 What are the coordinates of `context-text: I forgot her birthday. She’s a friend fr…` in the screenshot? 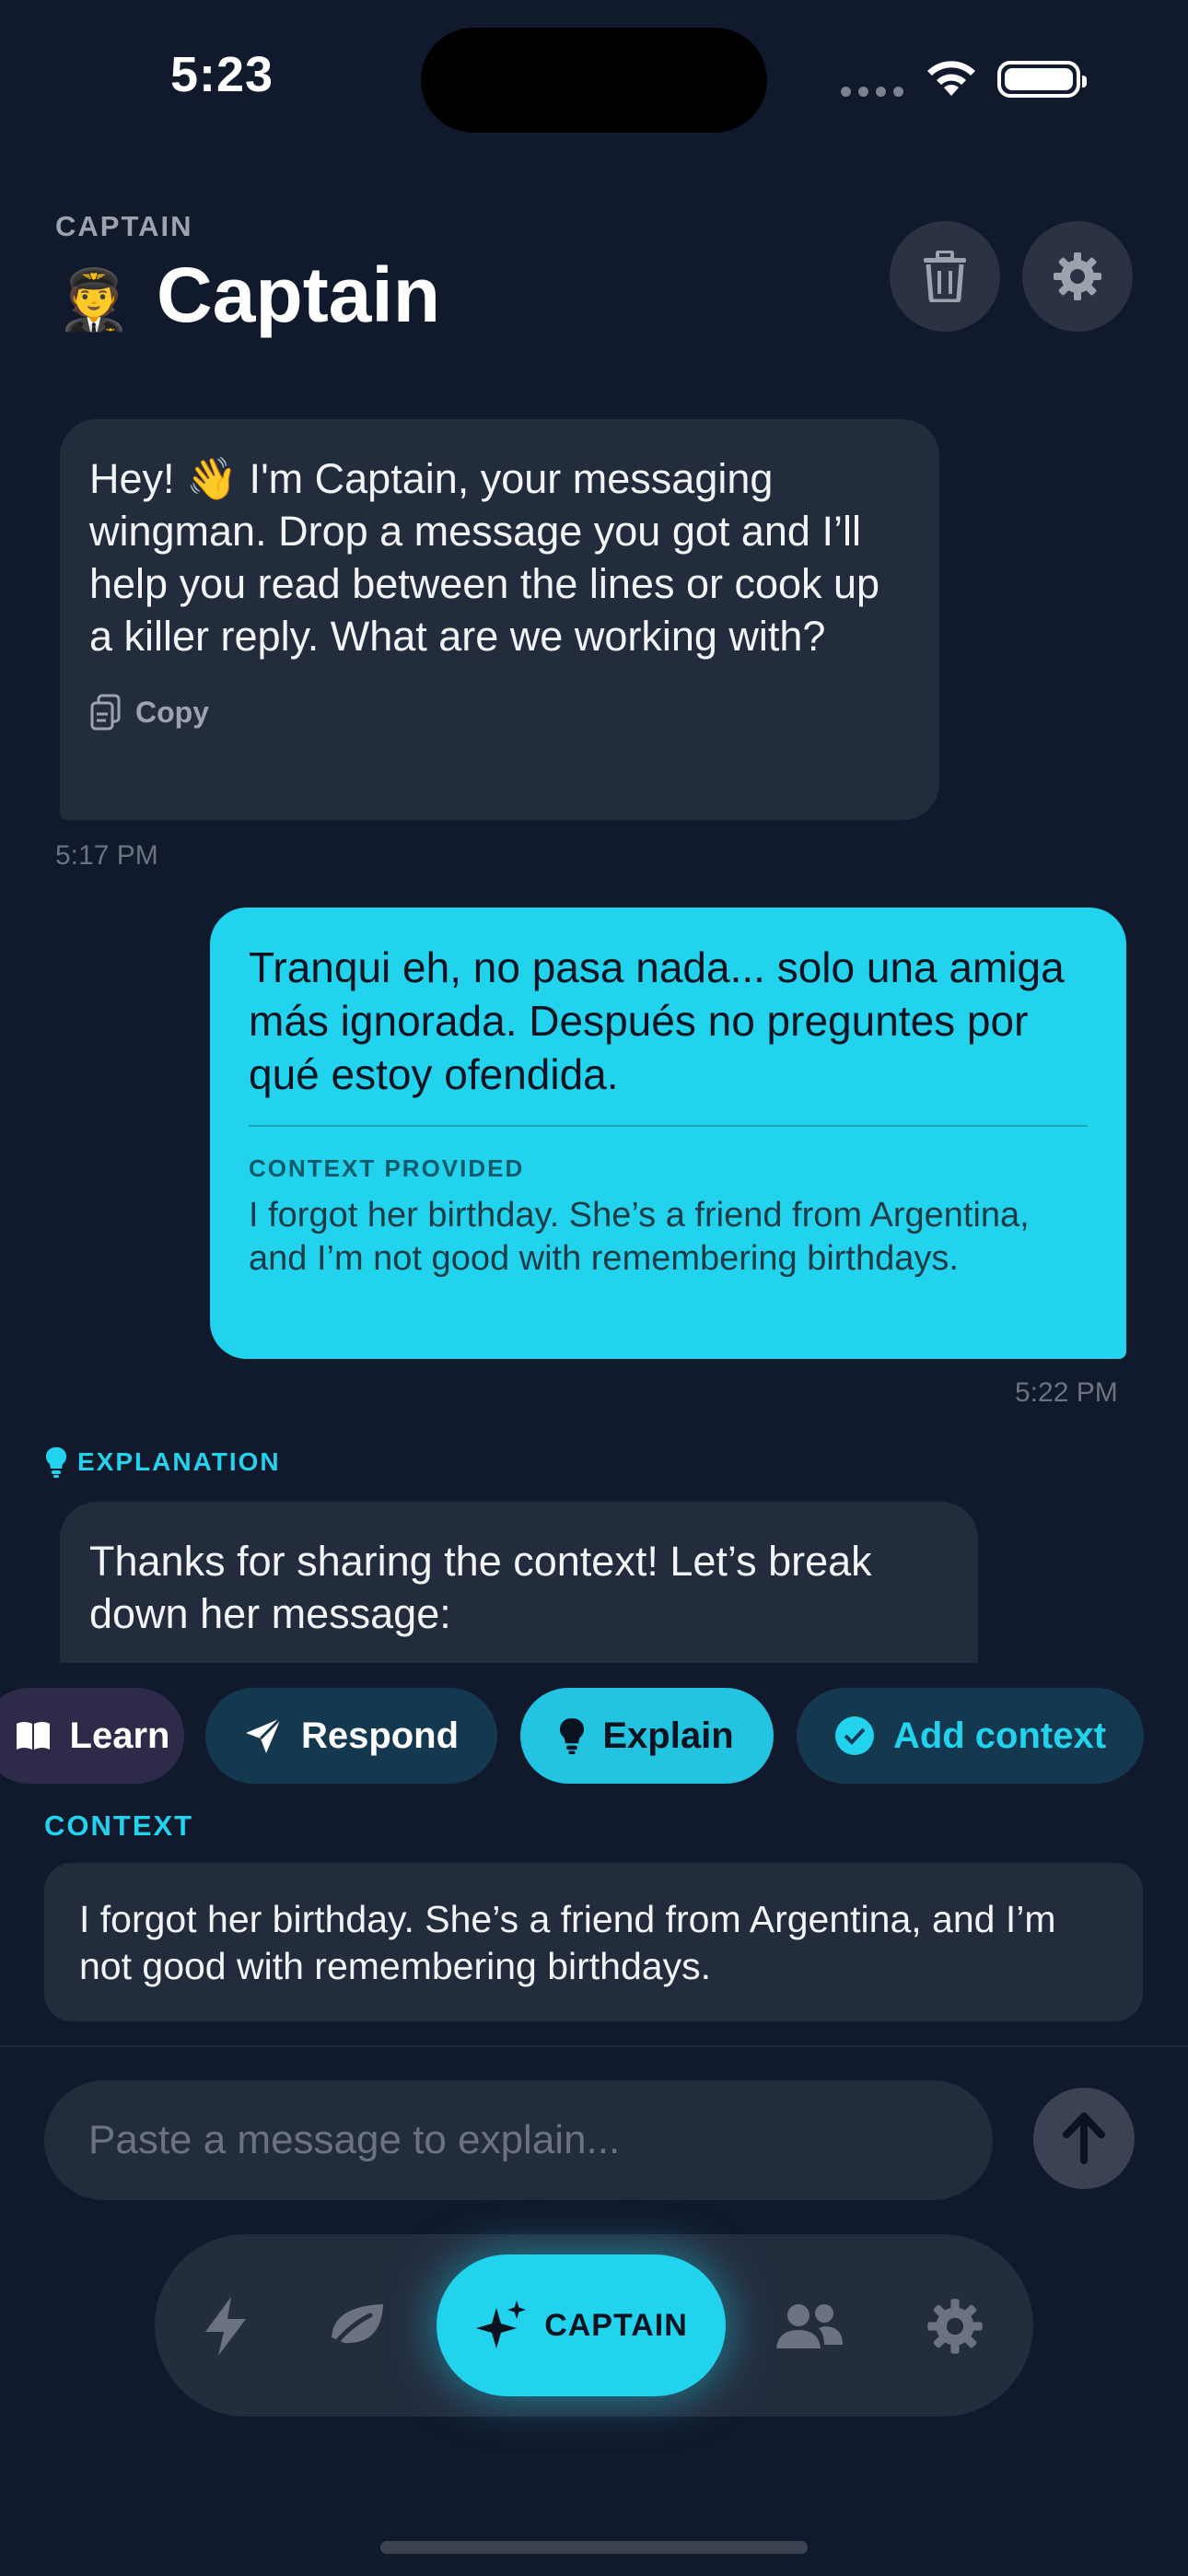 It's located at (593, 1942).